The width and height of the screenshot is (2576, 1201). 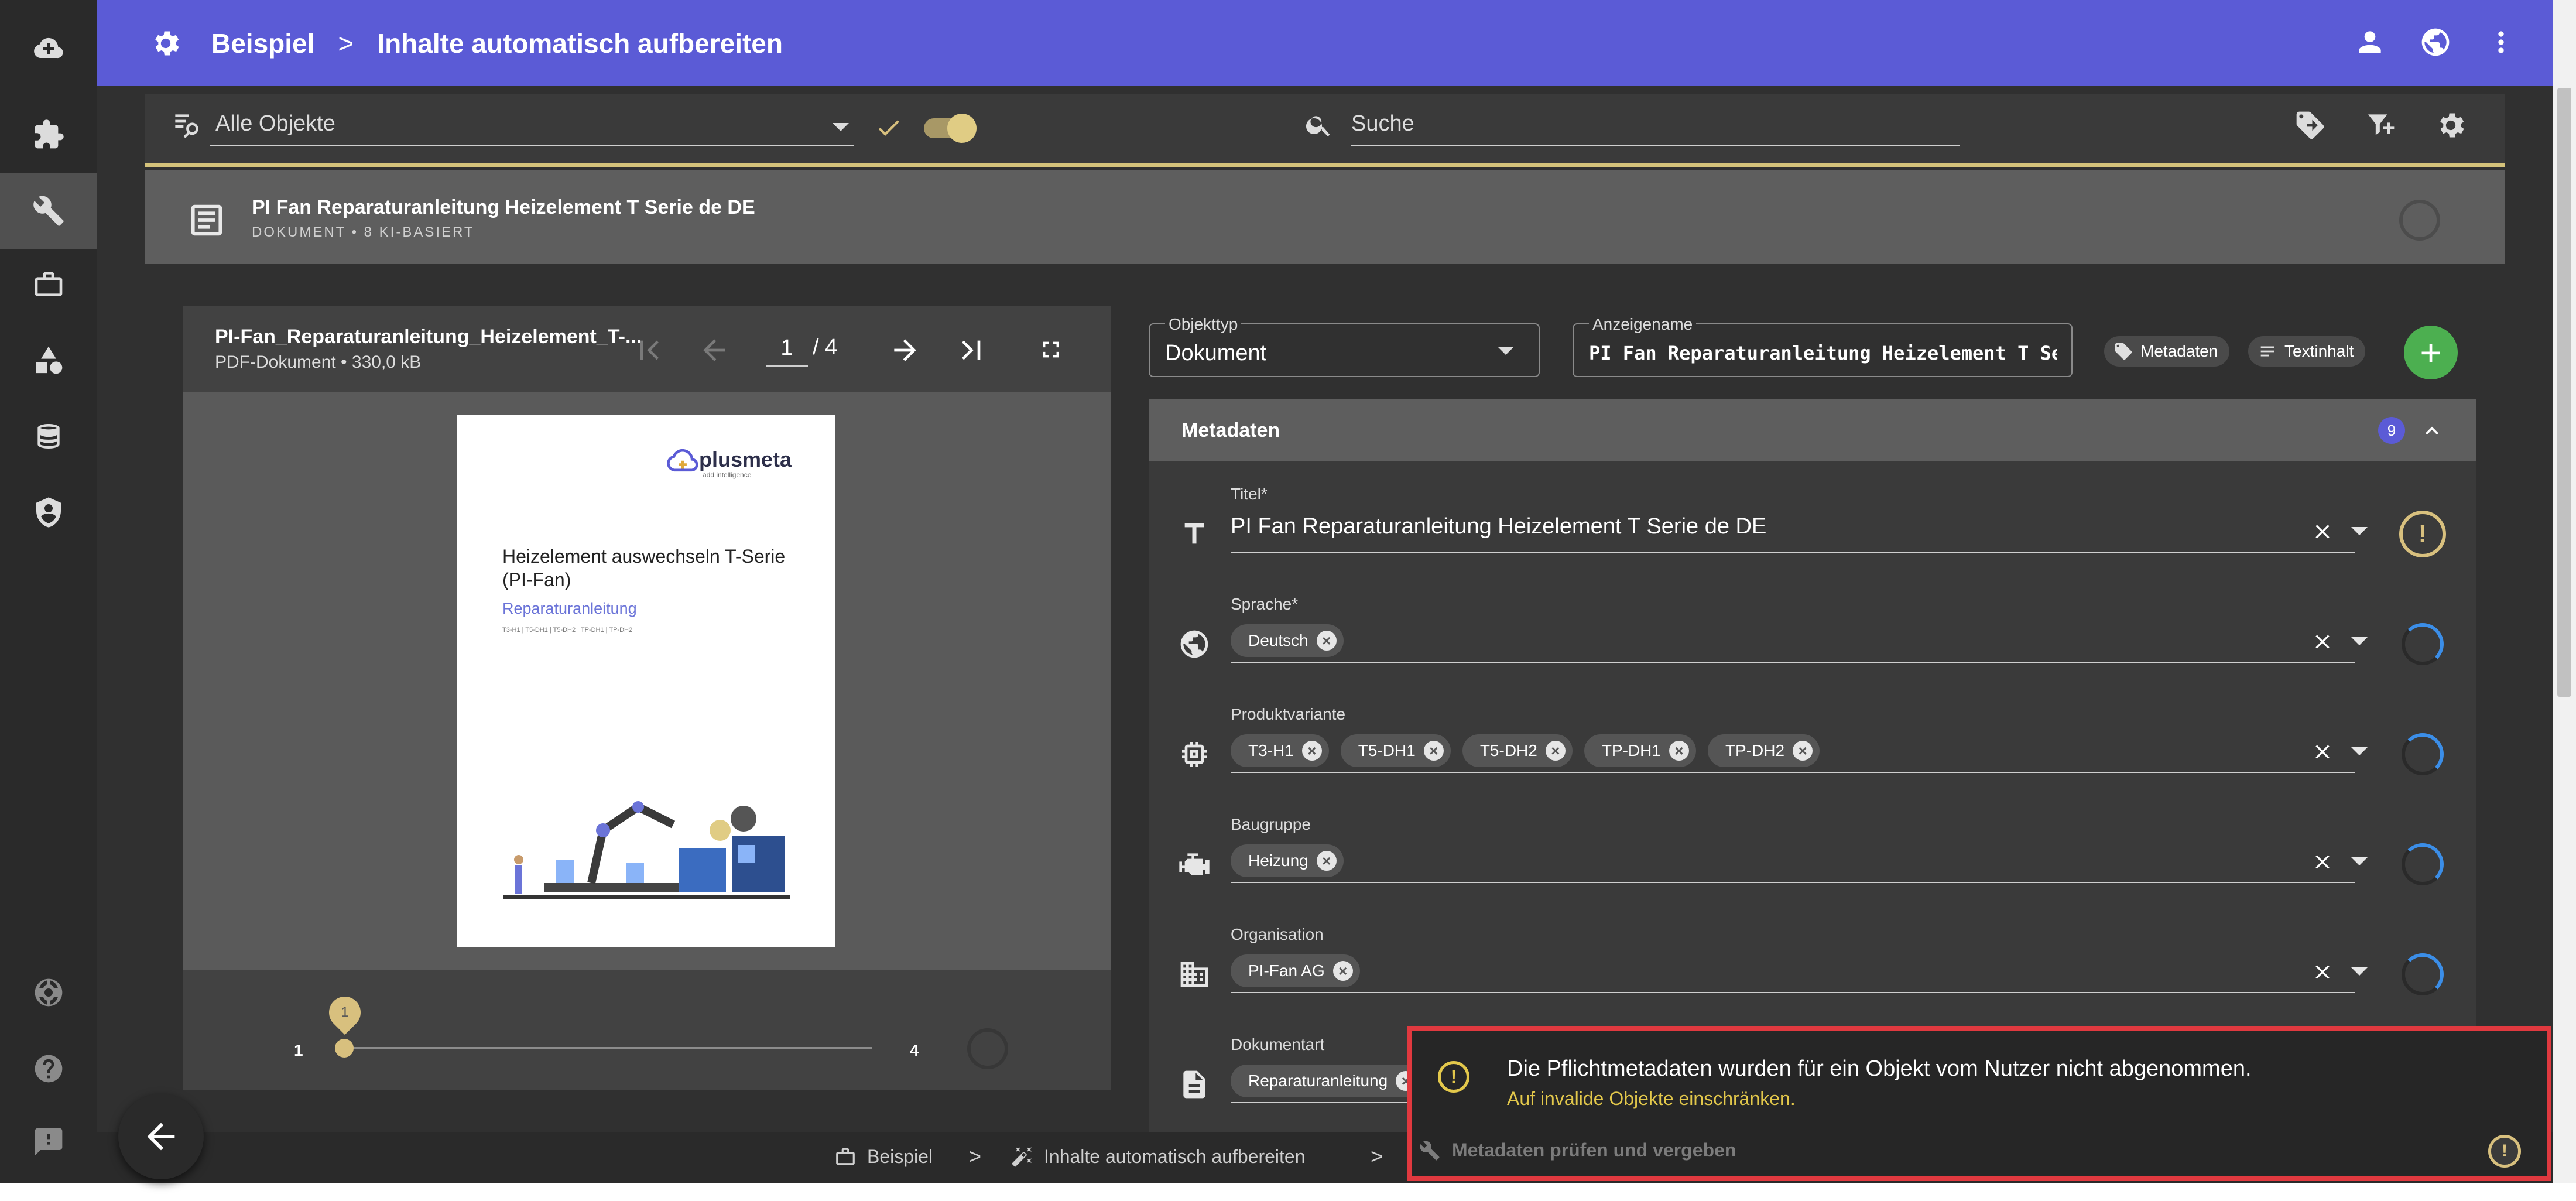 I want to click on settings-gear-icon, so click(x=2451, y=125).